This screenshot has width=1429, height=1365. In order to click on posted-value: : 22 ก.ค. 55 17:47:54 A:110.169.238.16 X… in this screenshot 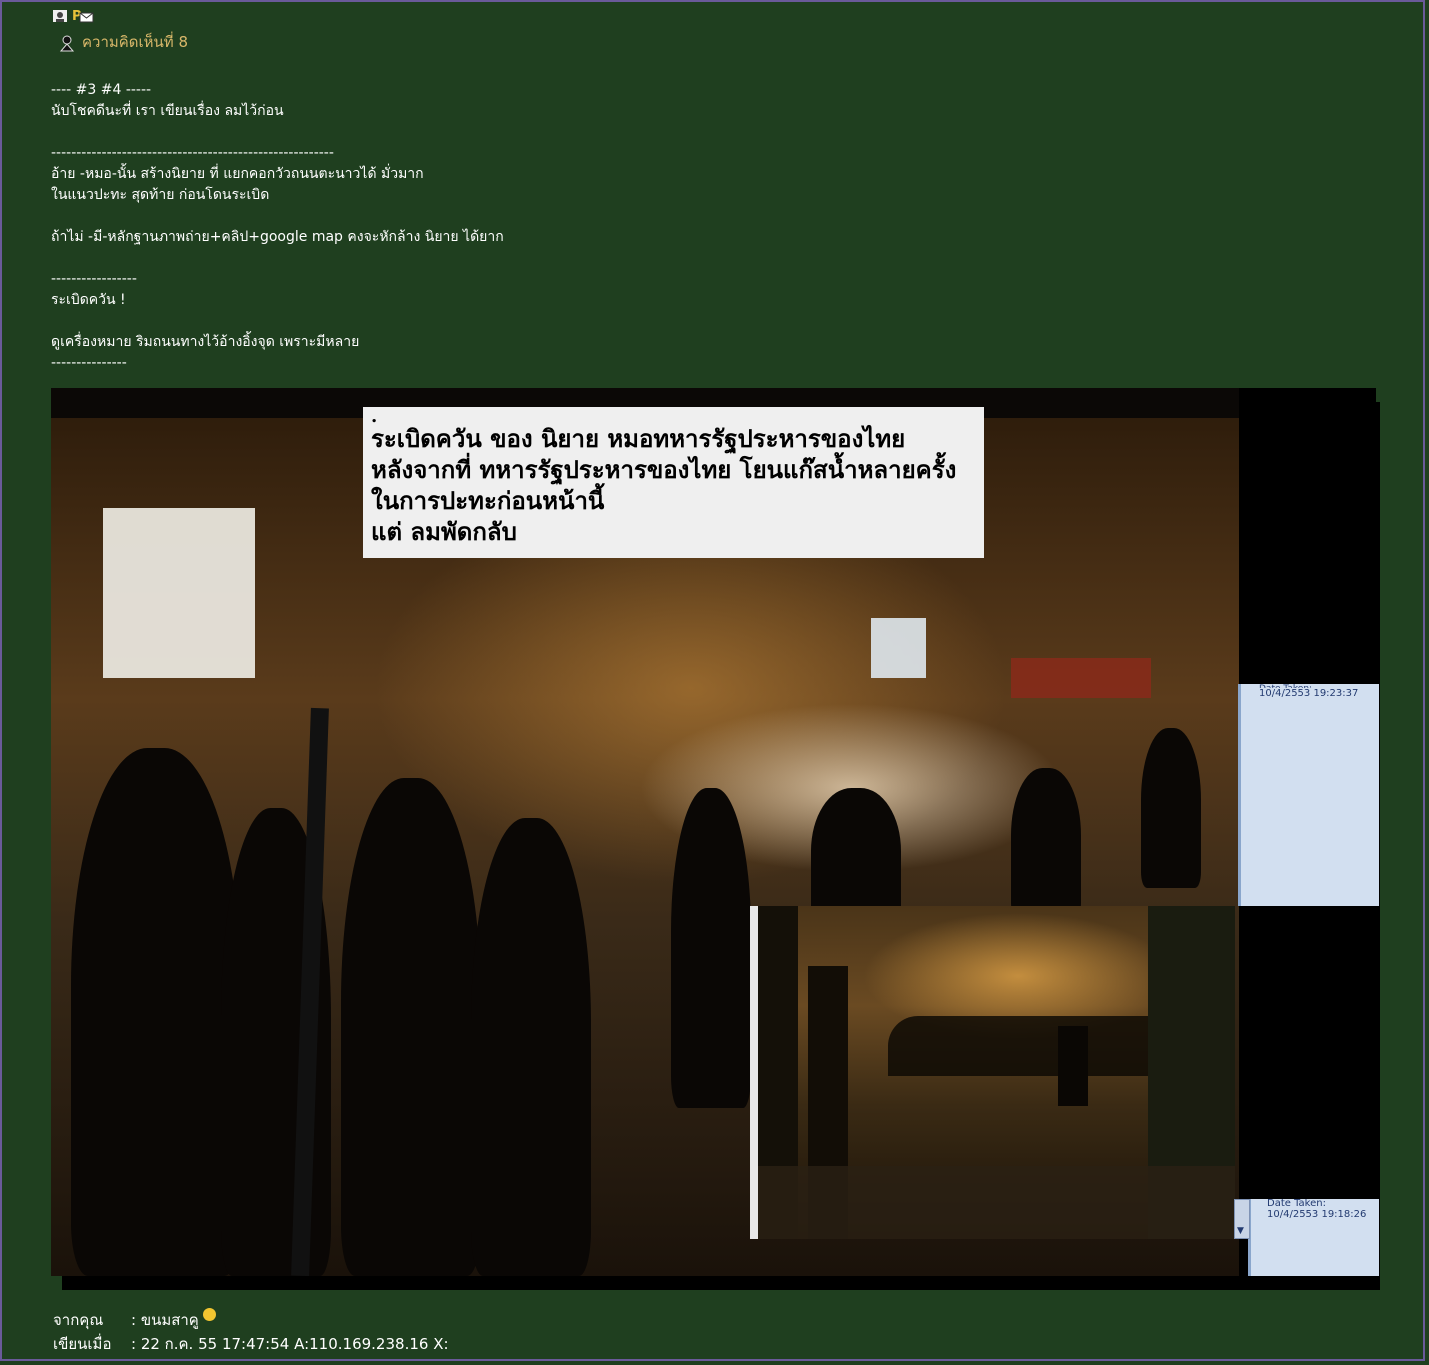, I will do `click(290, 1344)`.